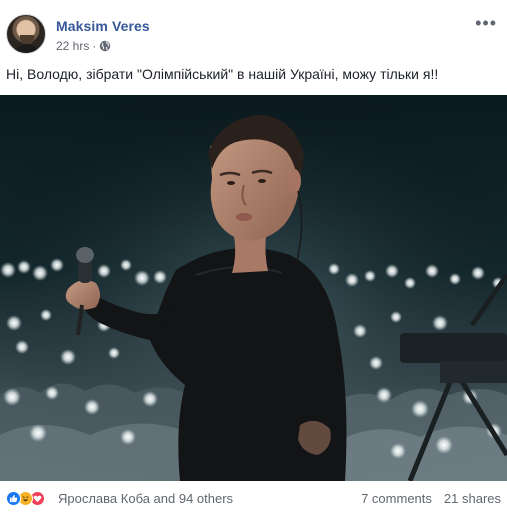 This screenshot has height=512, width=507. What do you see at coordinates (103, 26) in the screenshot?
I see `author-name: Maksim Veres` at bounding box center [103, 26].